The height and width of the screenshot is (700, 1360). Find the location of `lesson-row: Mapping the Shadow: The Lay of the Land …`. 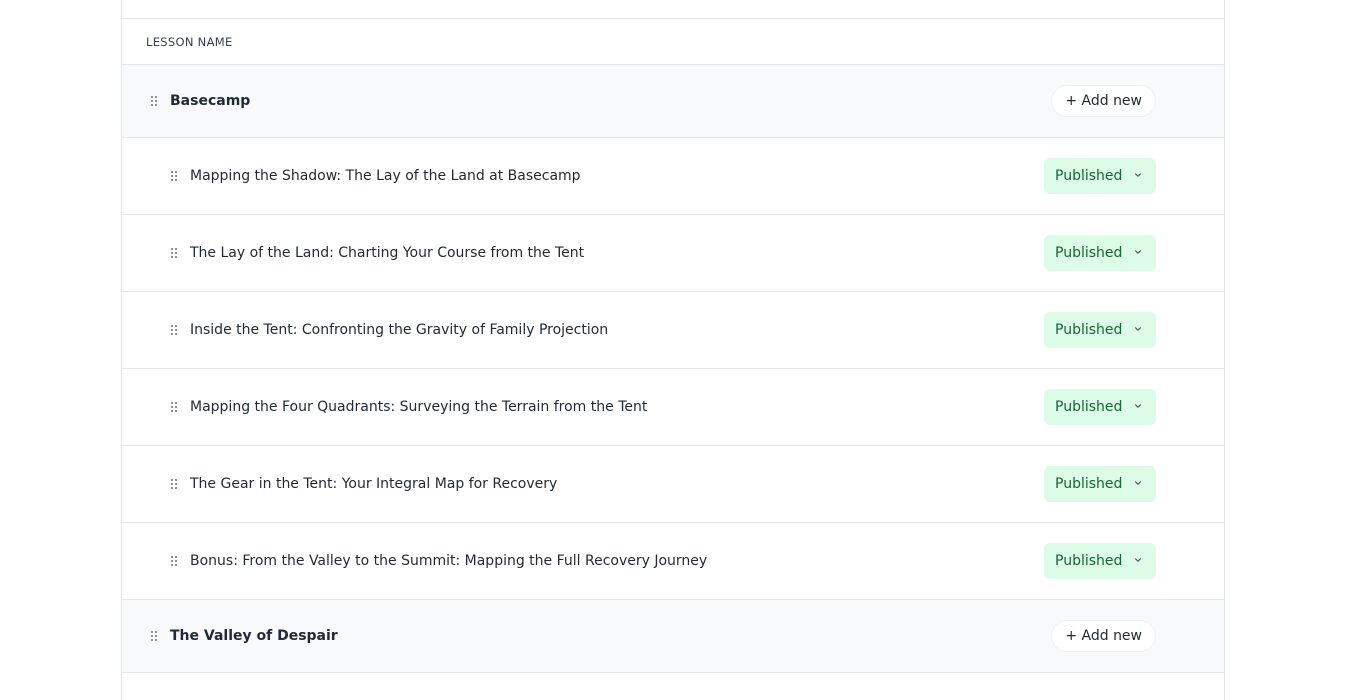

lesson-row: Mapping the Shadow: The Lay of the Land … is located at coordinates (673, 176).